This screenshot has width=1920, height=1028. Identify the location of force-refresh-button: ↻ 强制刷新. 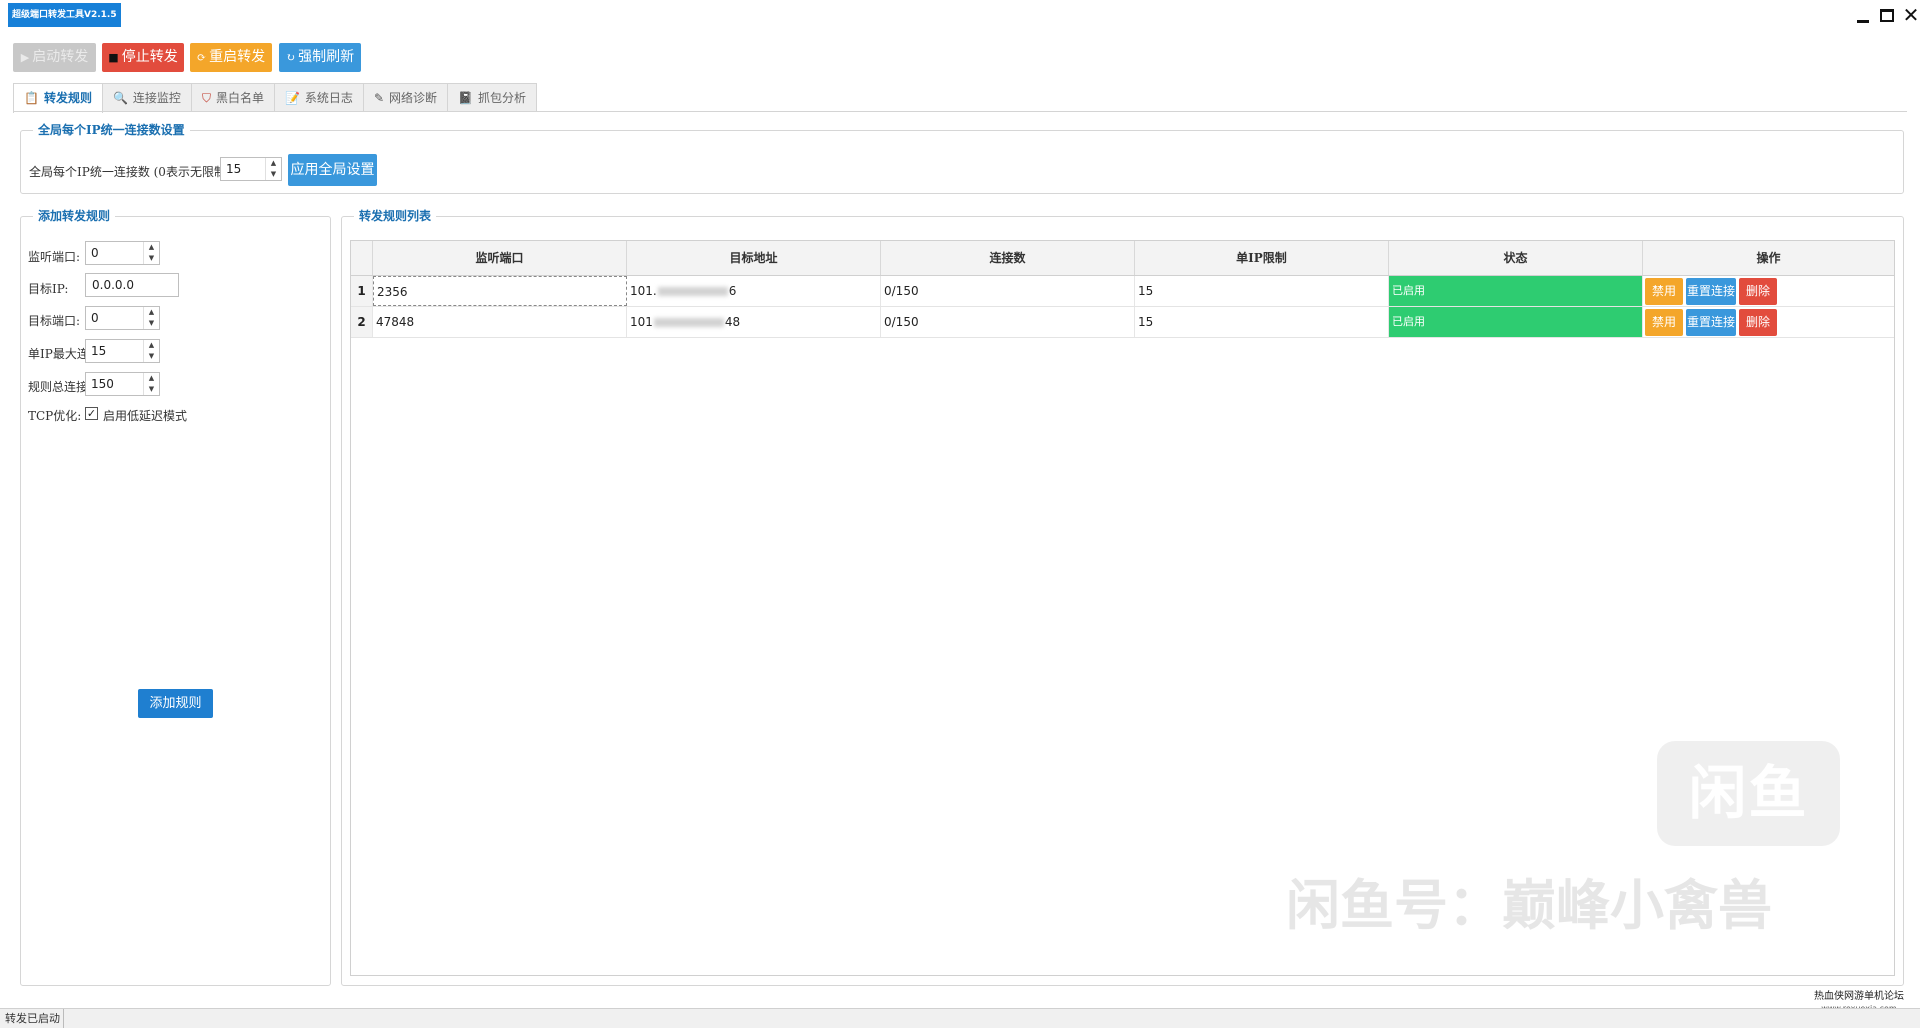
(320, 57).